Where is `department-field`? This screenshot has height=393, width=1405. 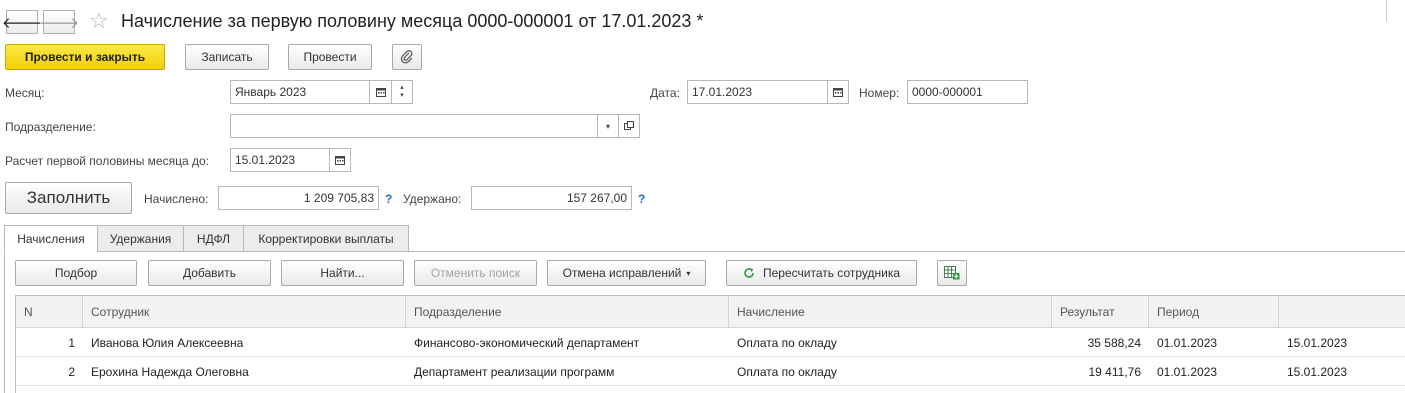
department-field is located at coordinates (414, 126).